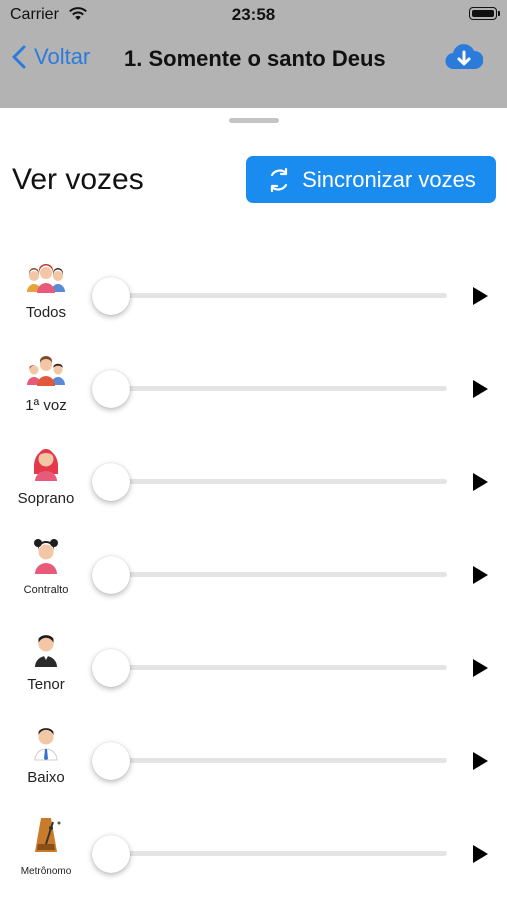  I want to click on family-icon, so click(46, 375).